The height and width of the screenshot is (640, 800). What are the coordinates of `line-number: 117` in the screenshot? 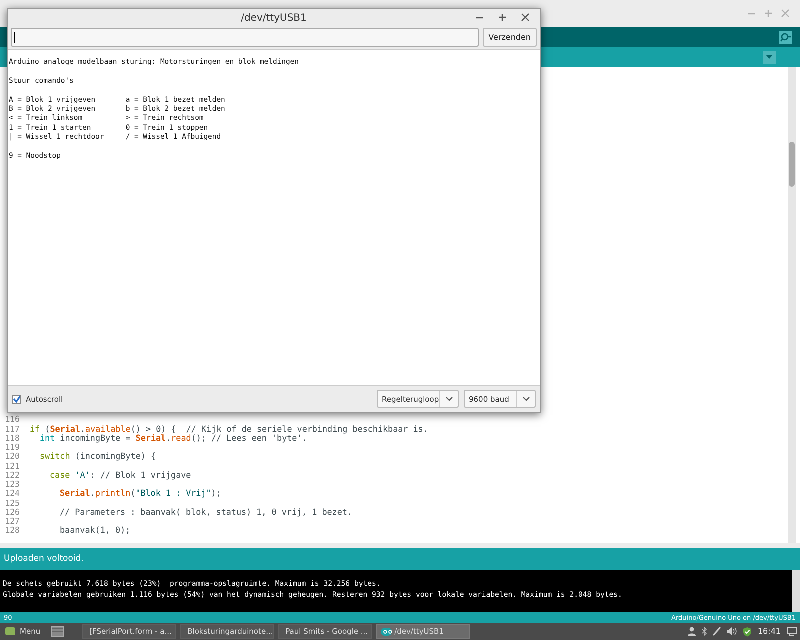 It's located at (12, 429).